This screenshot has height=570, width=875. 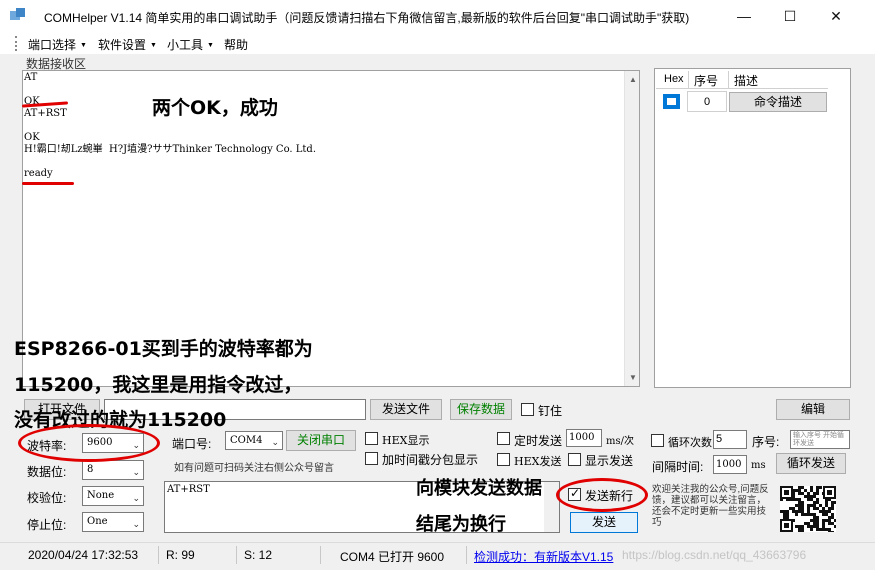 What do you see at coordinates (744, 16) in the screenshot?
I see `minimize-button: —` at bounding box center [744, 16].